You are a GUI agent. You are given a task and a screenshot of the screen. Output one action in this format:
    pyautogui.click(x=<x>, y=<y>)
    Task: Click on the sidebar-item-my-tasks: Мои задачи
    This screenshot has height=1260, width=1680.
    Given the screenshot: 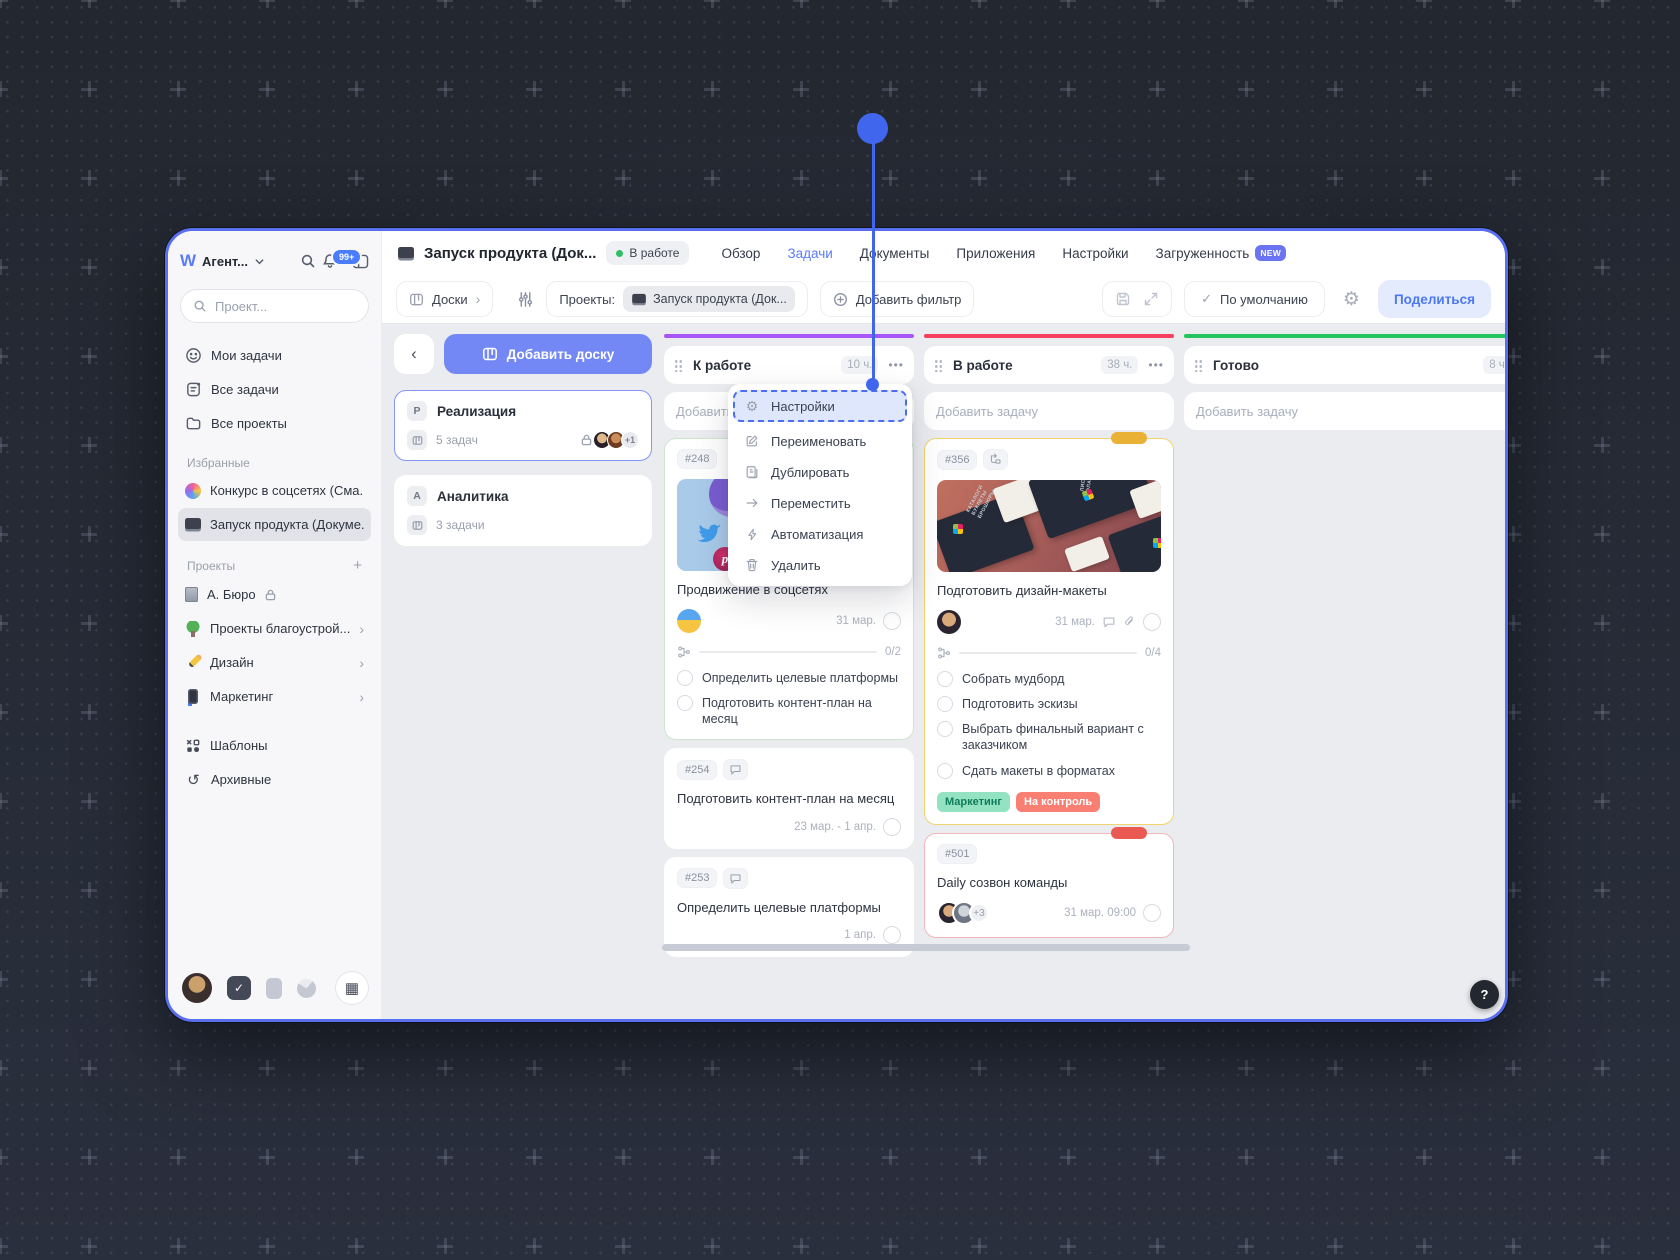 What is the action you would take?
    pyautogui.click(x=274, y=355)
    